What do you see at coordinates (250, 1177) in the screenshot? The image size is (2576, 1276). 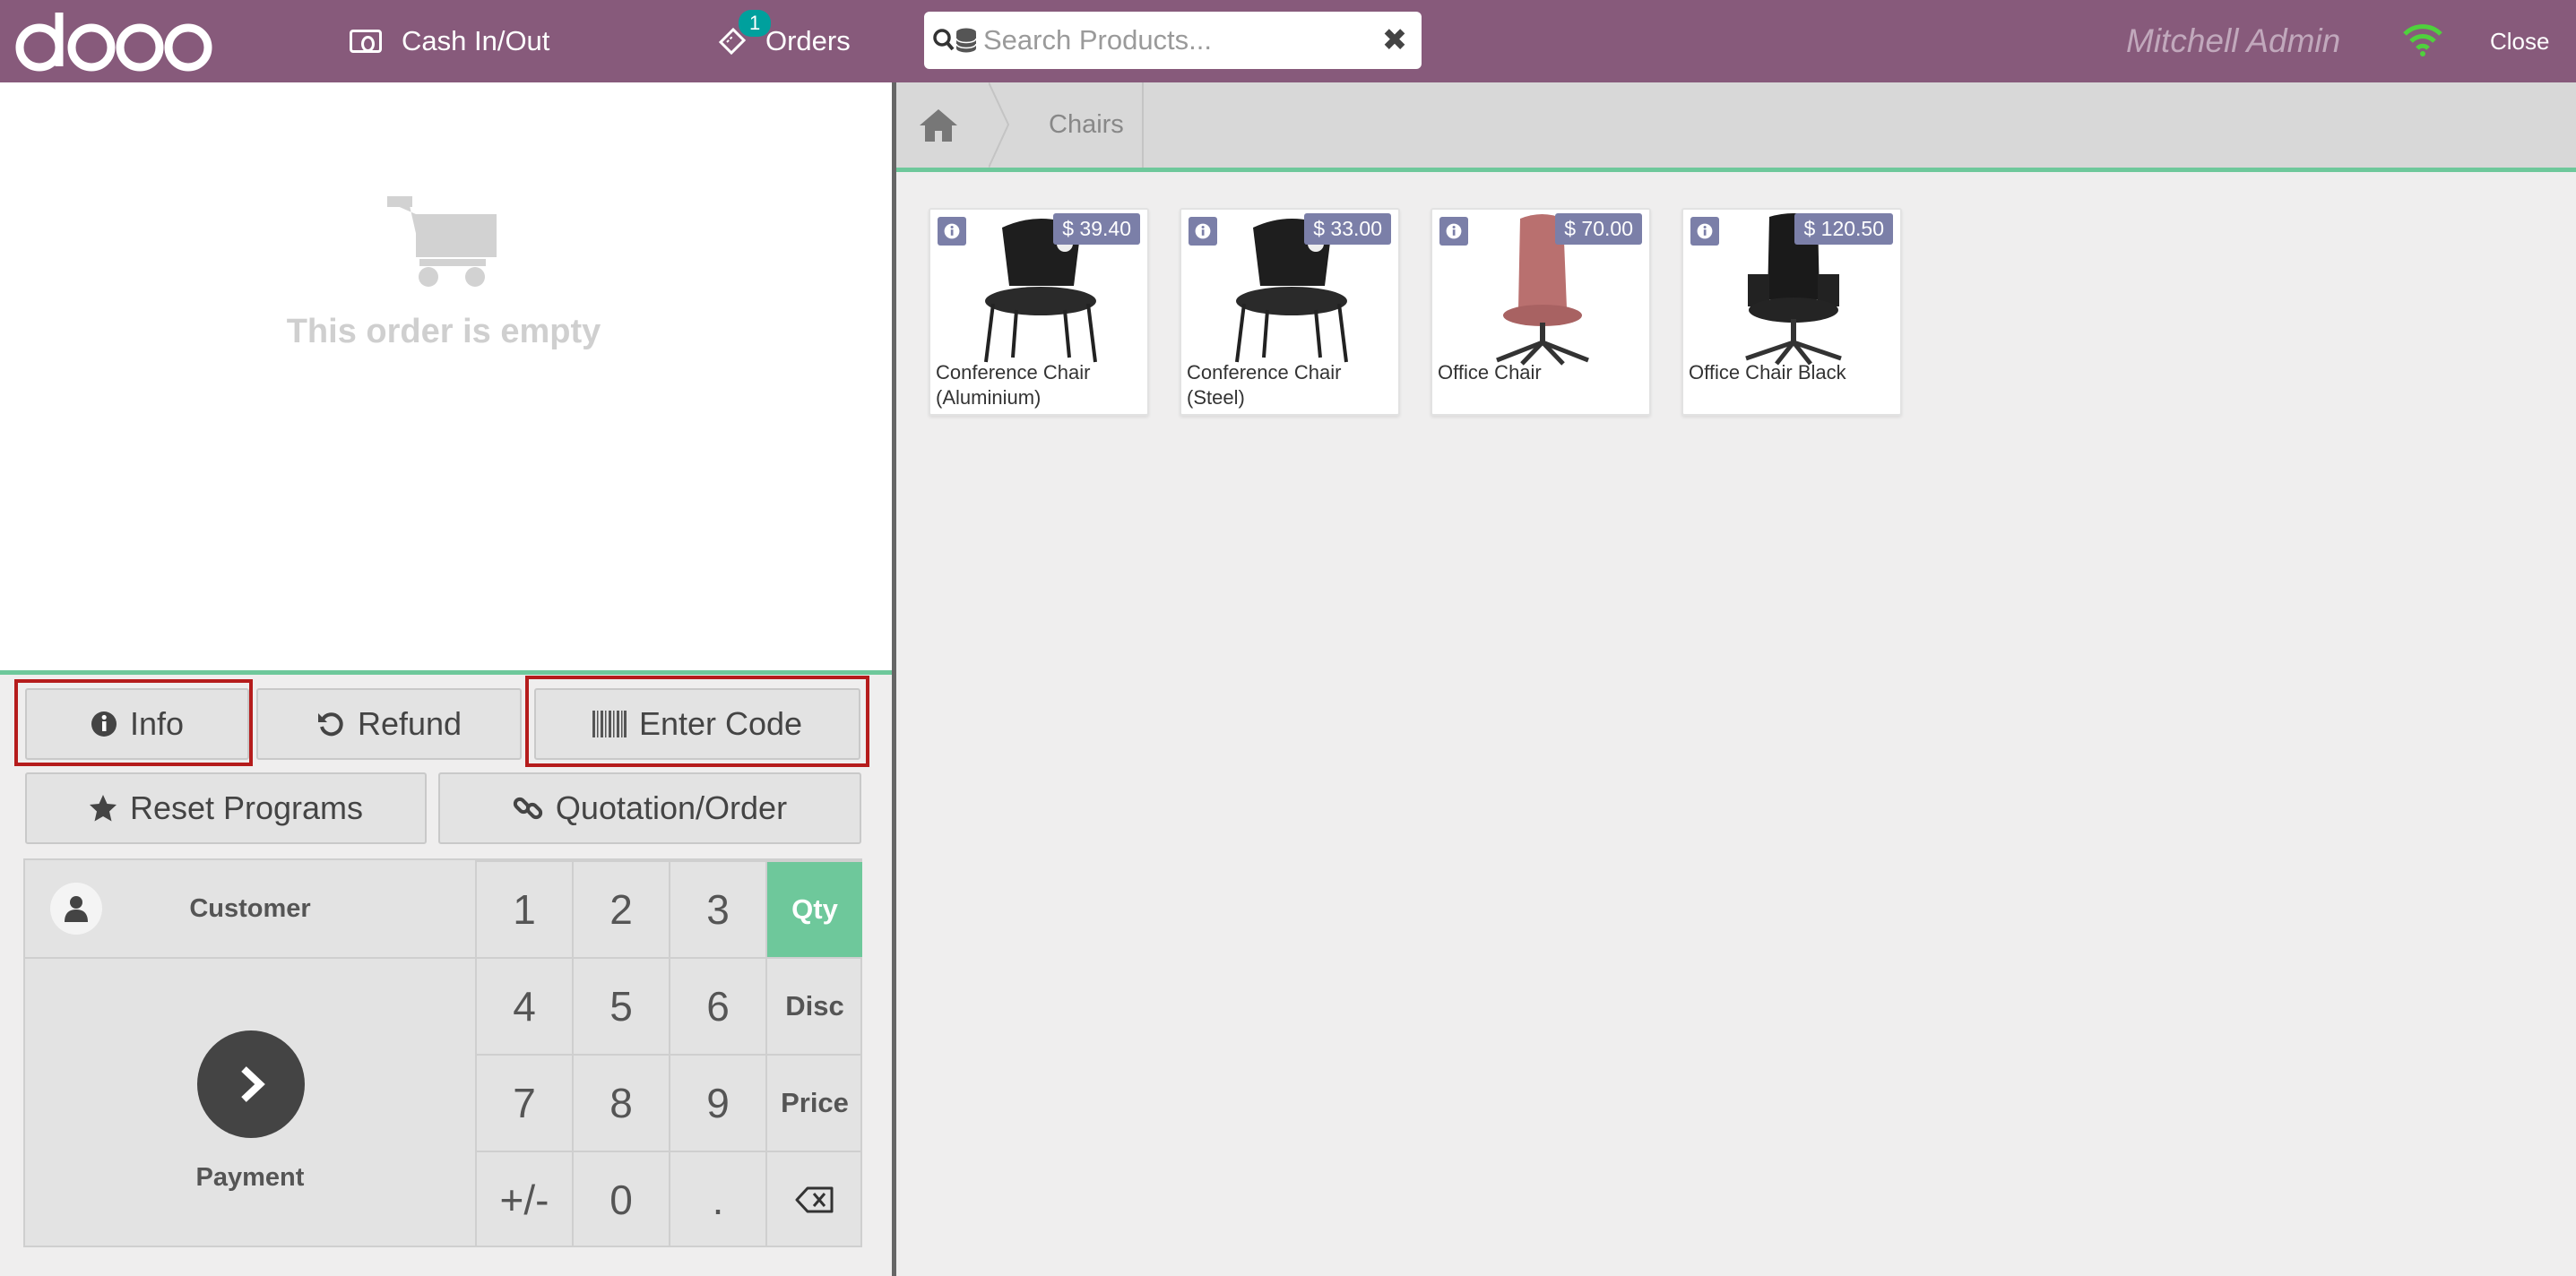 I see `payment-label: Payment` at bounding box center [250, 1177].